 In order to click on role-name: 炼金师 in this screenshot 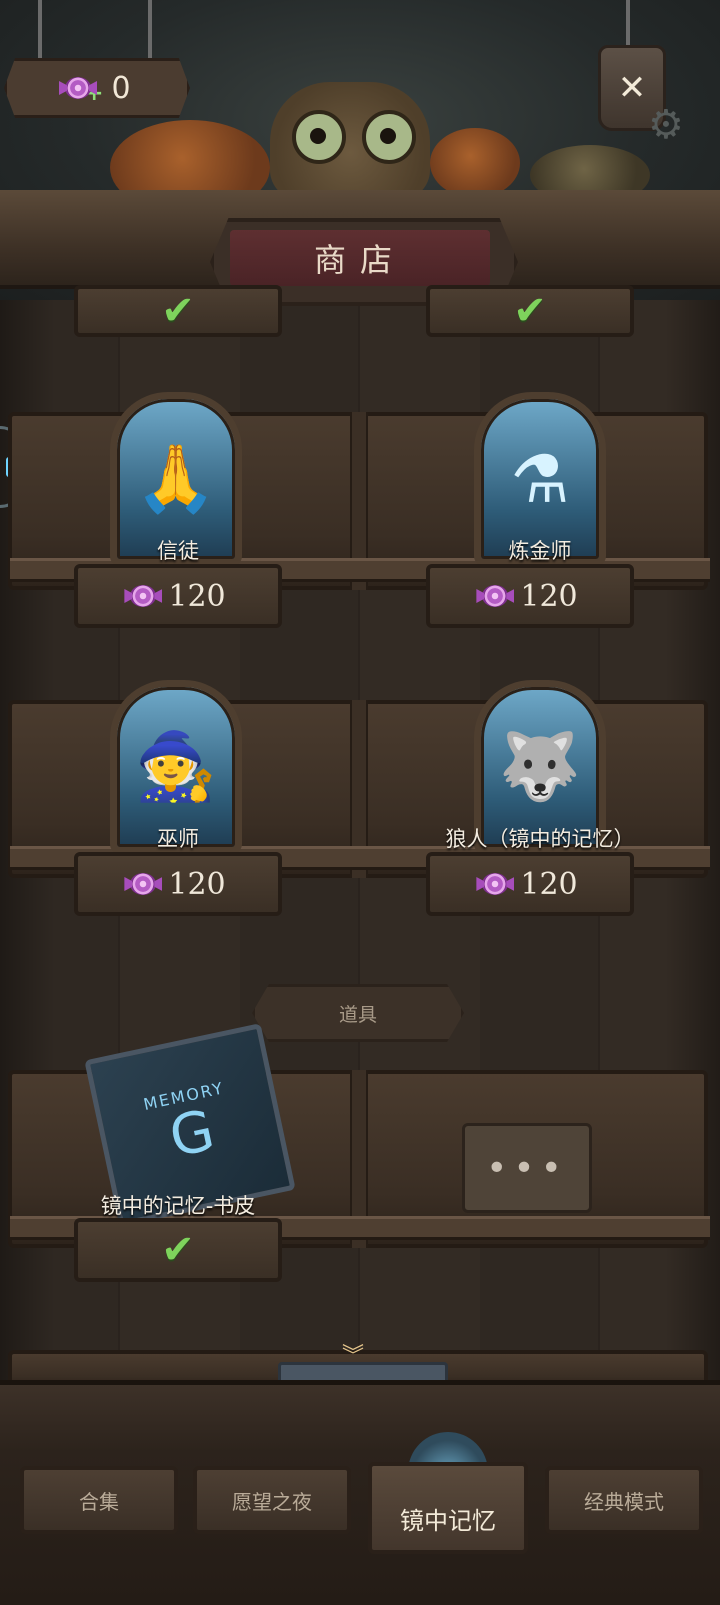, I will do `click(540, 551)`.